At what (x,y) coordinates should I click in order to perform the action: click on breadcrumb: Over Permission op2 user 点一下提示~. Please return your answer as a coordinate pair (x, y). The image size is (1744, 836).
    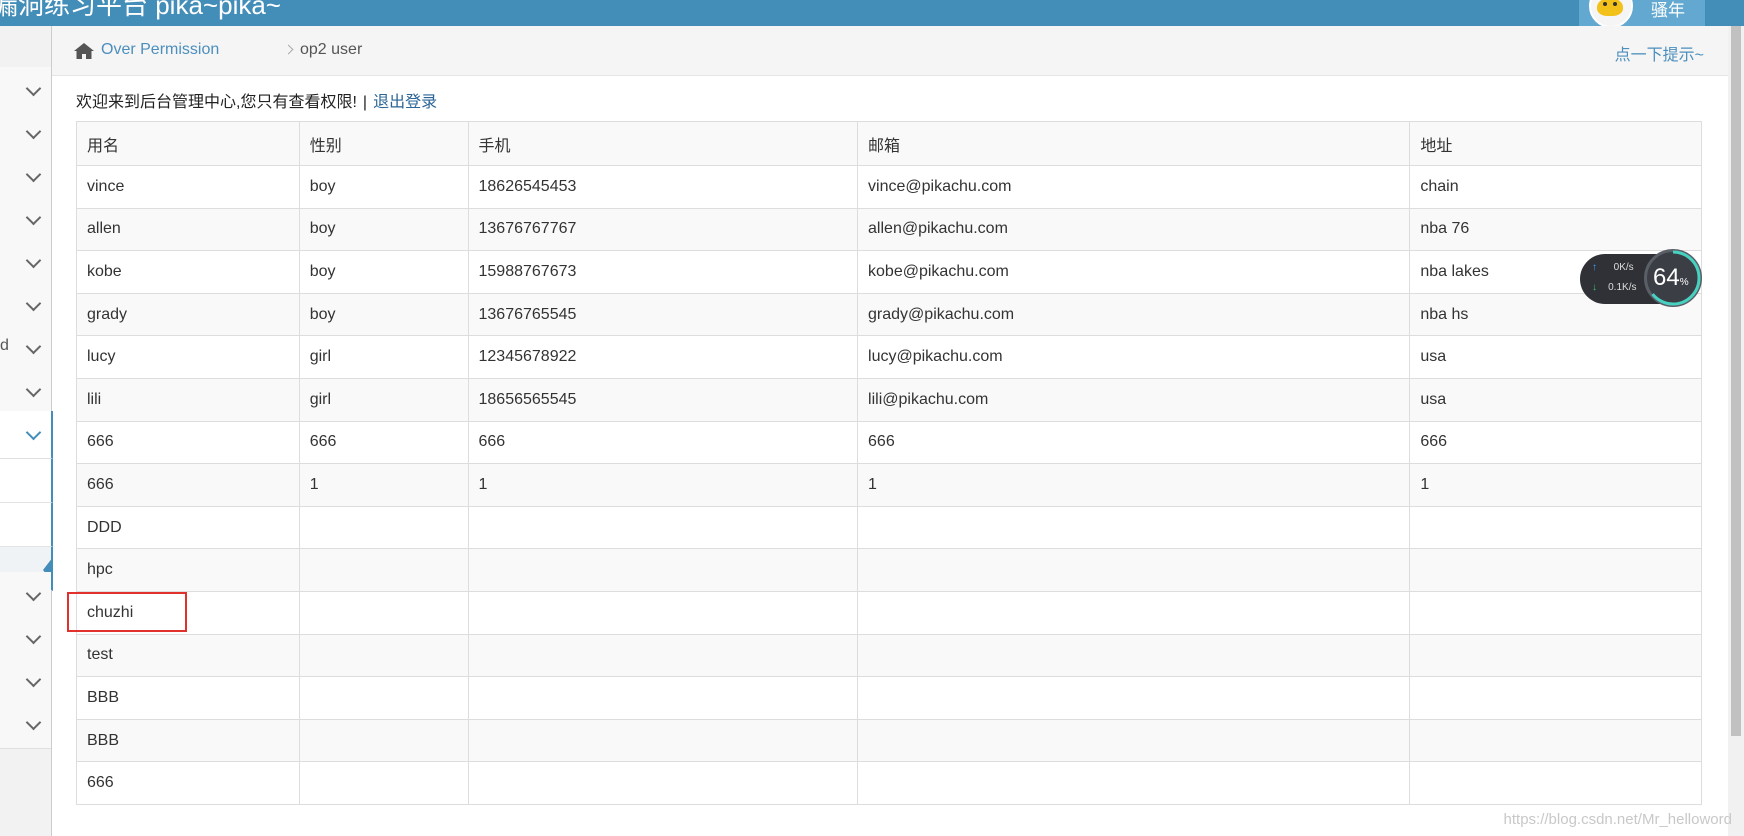
    Looking at the image, I should click on (890, 51).